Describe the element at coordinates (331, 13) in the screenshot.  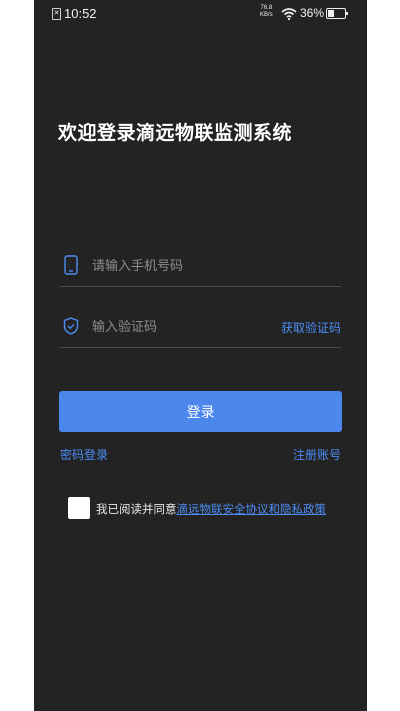
I see `battery-fill` at that location.